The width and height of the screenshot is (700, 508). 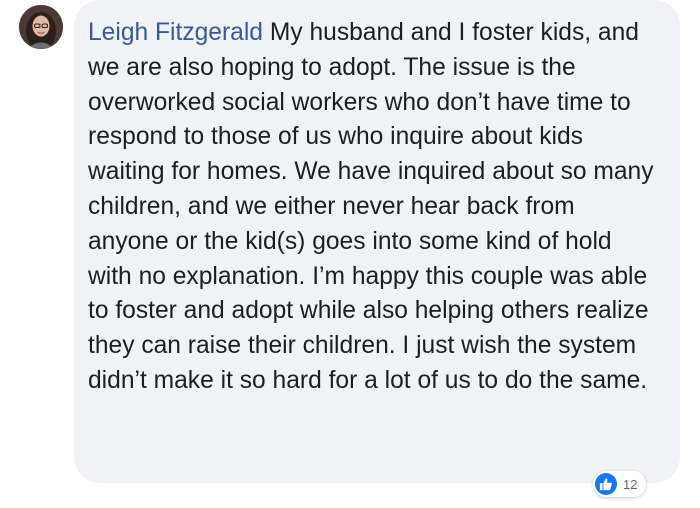 I want to click on reaction-count: 12, so click(x=630, y=484).